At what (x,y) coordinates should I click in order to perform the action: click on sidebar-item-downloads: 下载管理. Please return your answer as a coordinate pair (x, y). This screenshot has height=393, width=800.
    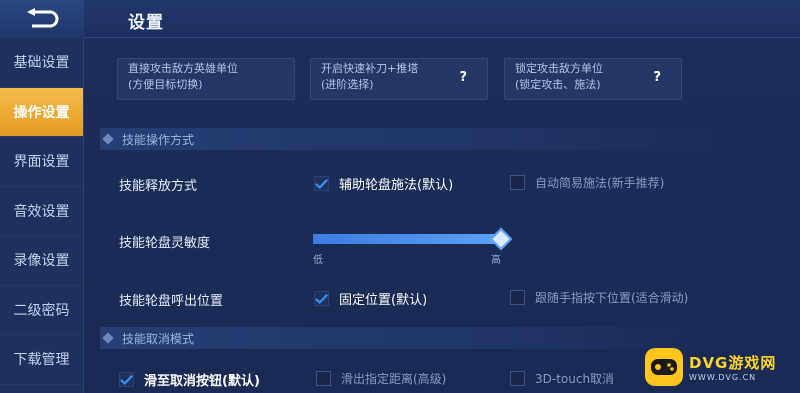
    Looking at the image, I should click on (41, 360).